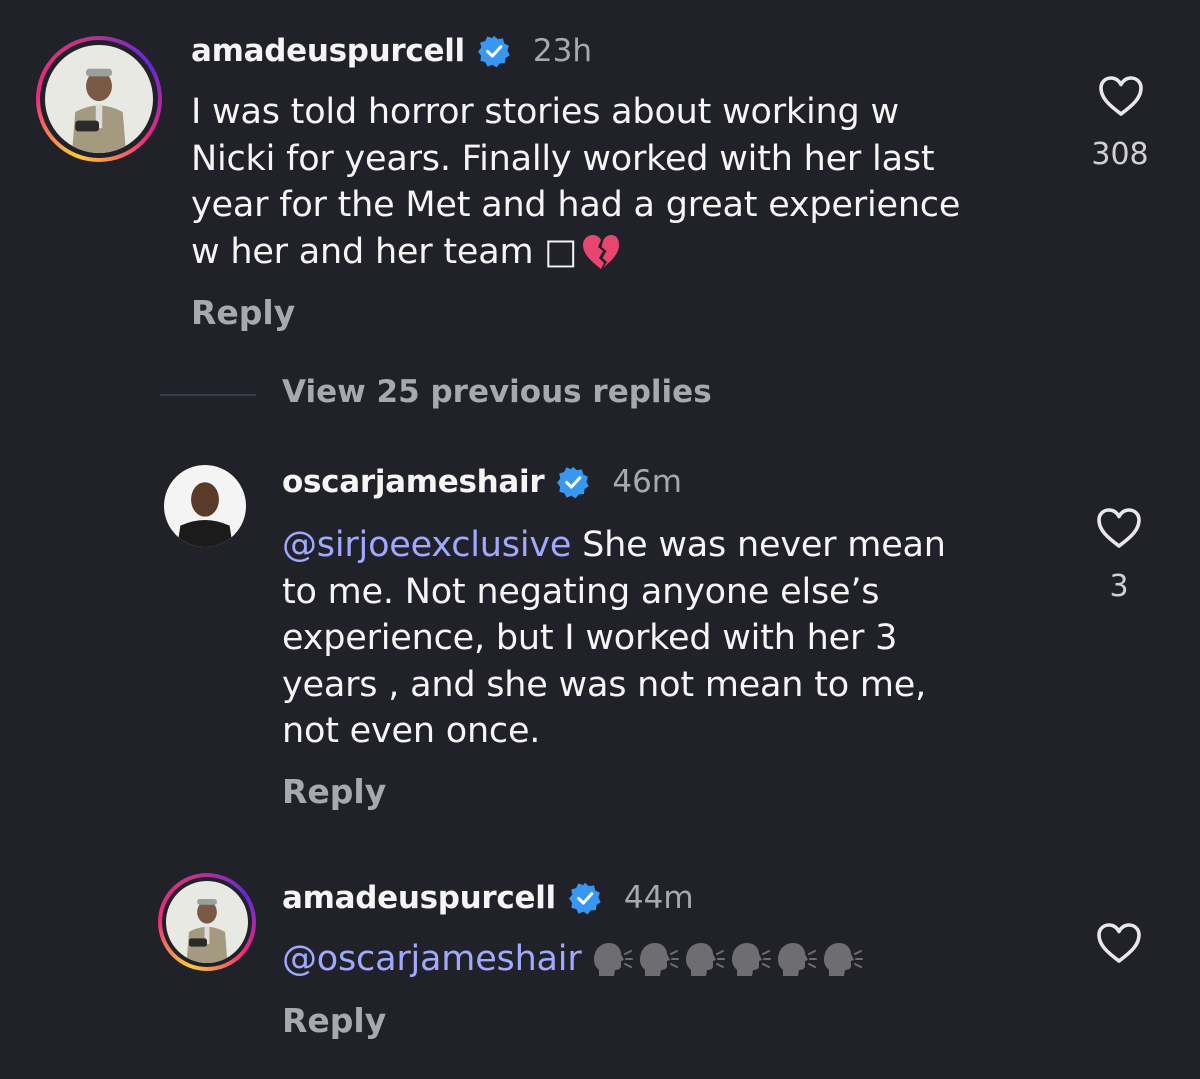  I want to click on like-count: 308, so click(1120, 154).